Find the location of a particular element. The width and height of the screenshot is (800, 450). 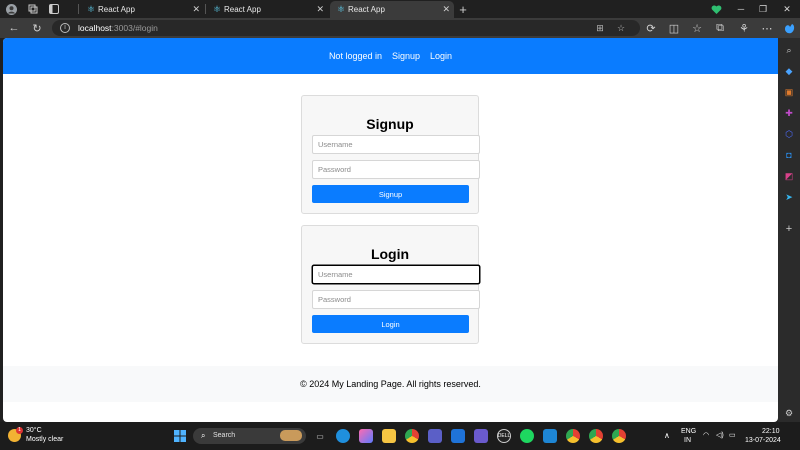

sidebar-outlook-icon: ◘ is located at coordinates (789, 155).